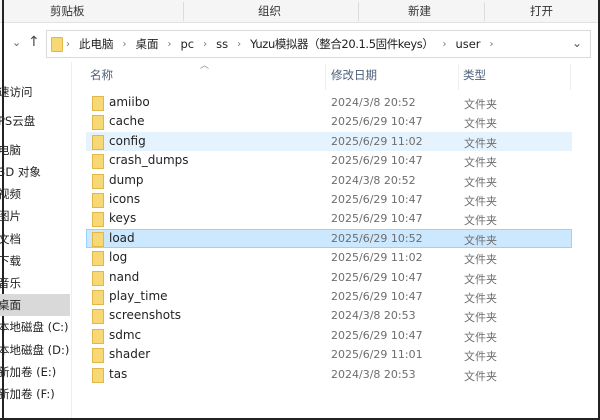  What do you see at coordinates (419, 11) in the screenshot?
I see `ribbon-group-new: 新建` at bounding box center [419, 11].